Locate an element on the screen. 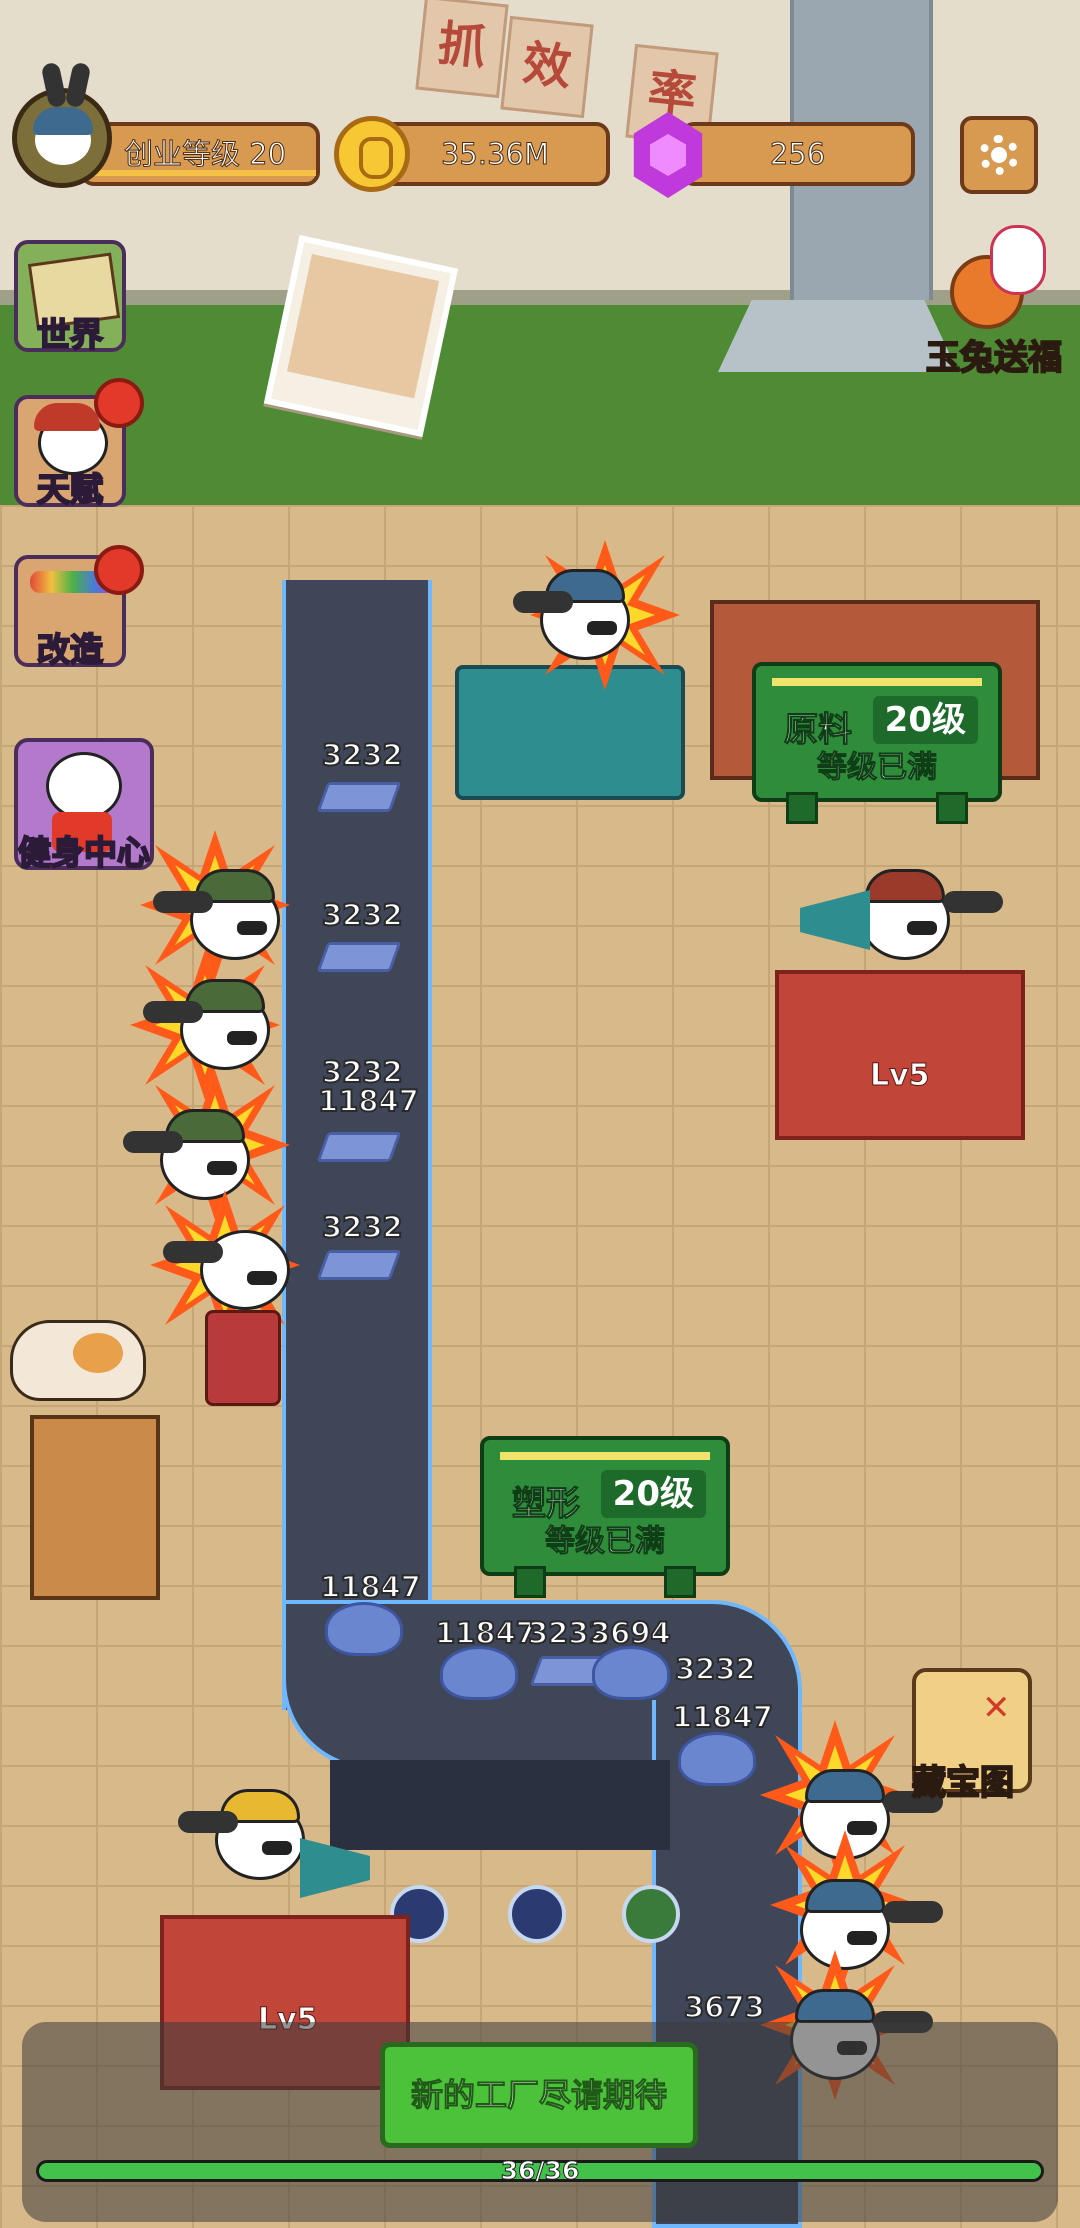  level-pill: 创业等级 20 is located at coordinates (200, 154).